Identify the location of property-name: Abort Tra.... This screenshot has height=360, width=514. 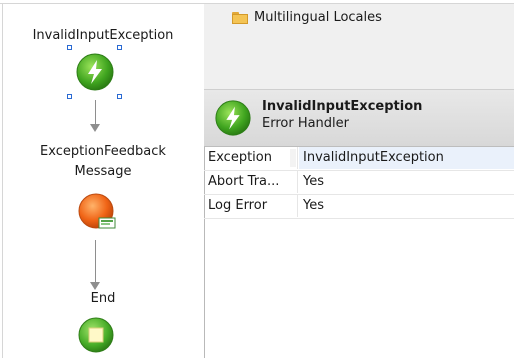
(244, 181).